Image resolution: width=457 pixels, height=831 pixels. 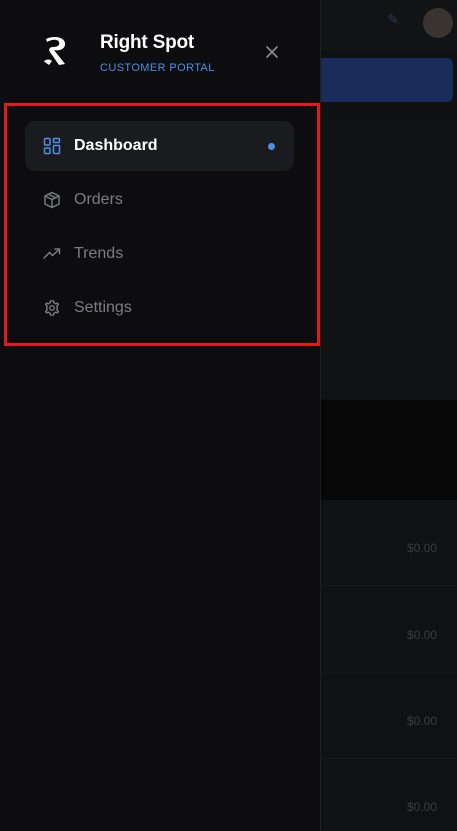 What do you see at coordinates (389, 258) in the screenshot?
I see `background-card` at bounding box center [389, 258].